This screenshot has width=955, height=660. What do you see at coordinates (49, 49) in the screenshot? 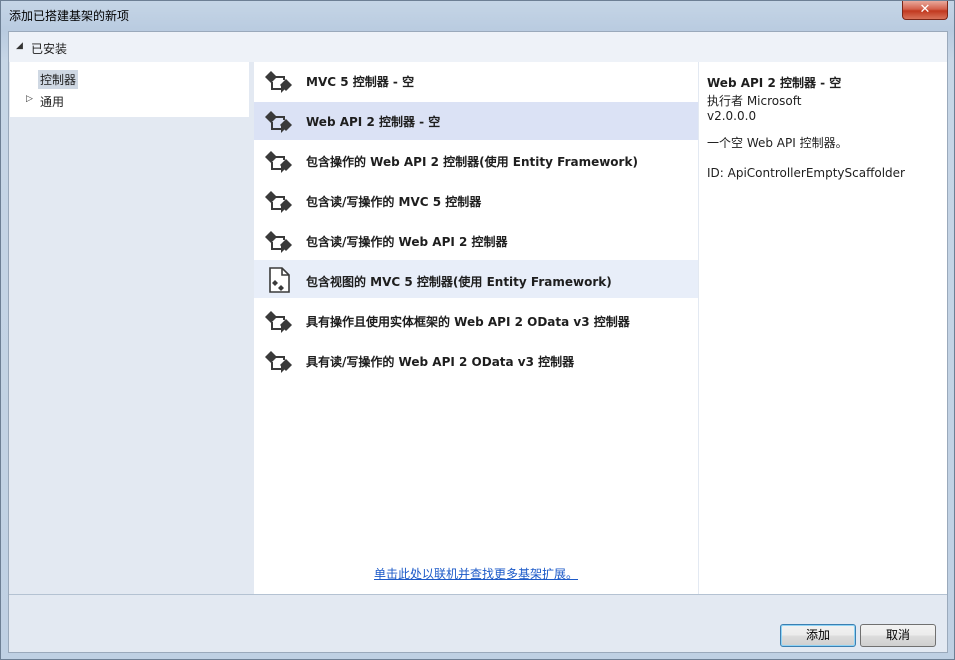
I see `installed-label: 已安装` at bounding box center [49, 49].